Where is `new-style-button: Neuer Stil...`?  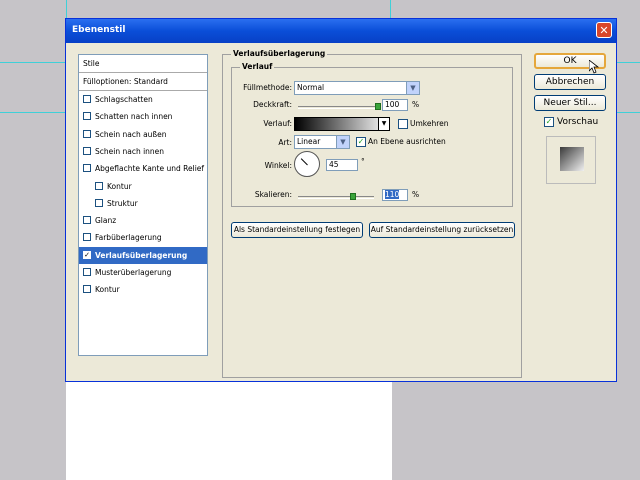 new-style-button: Neuer Stil... is located at coordinates (570, 103).